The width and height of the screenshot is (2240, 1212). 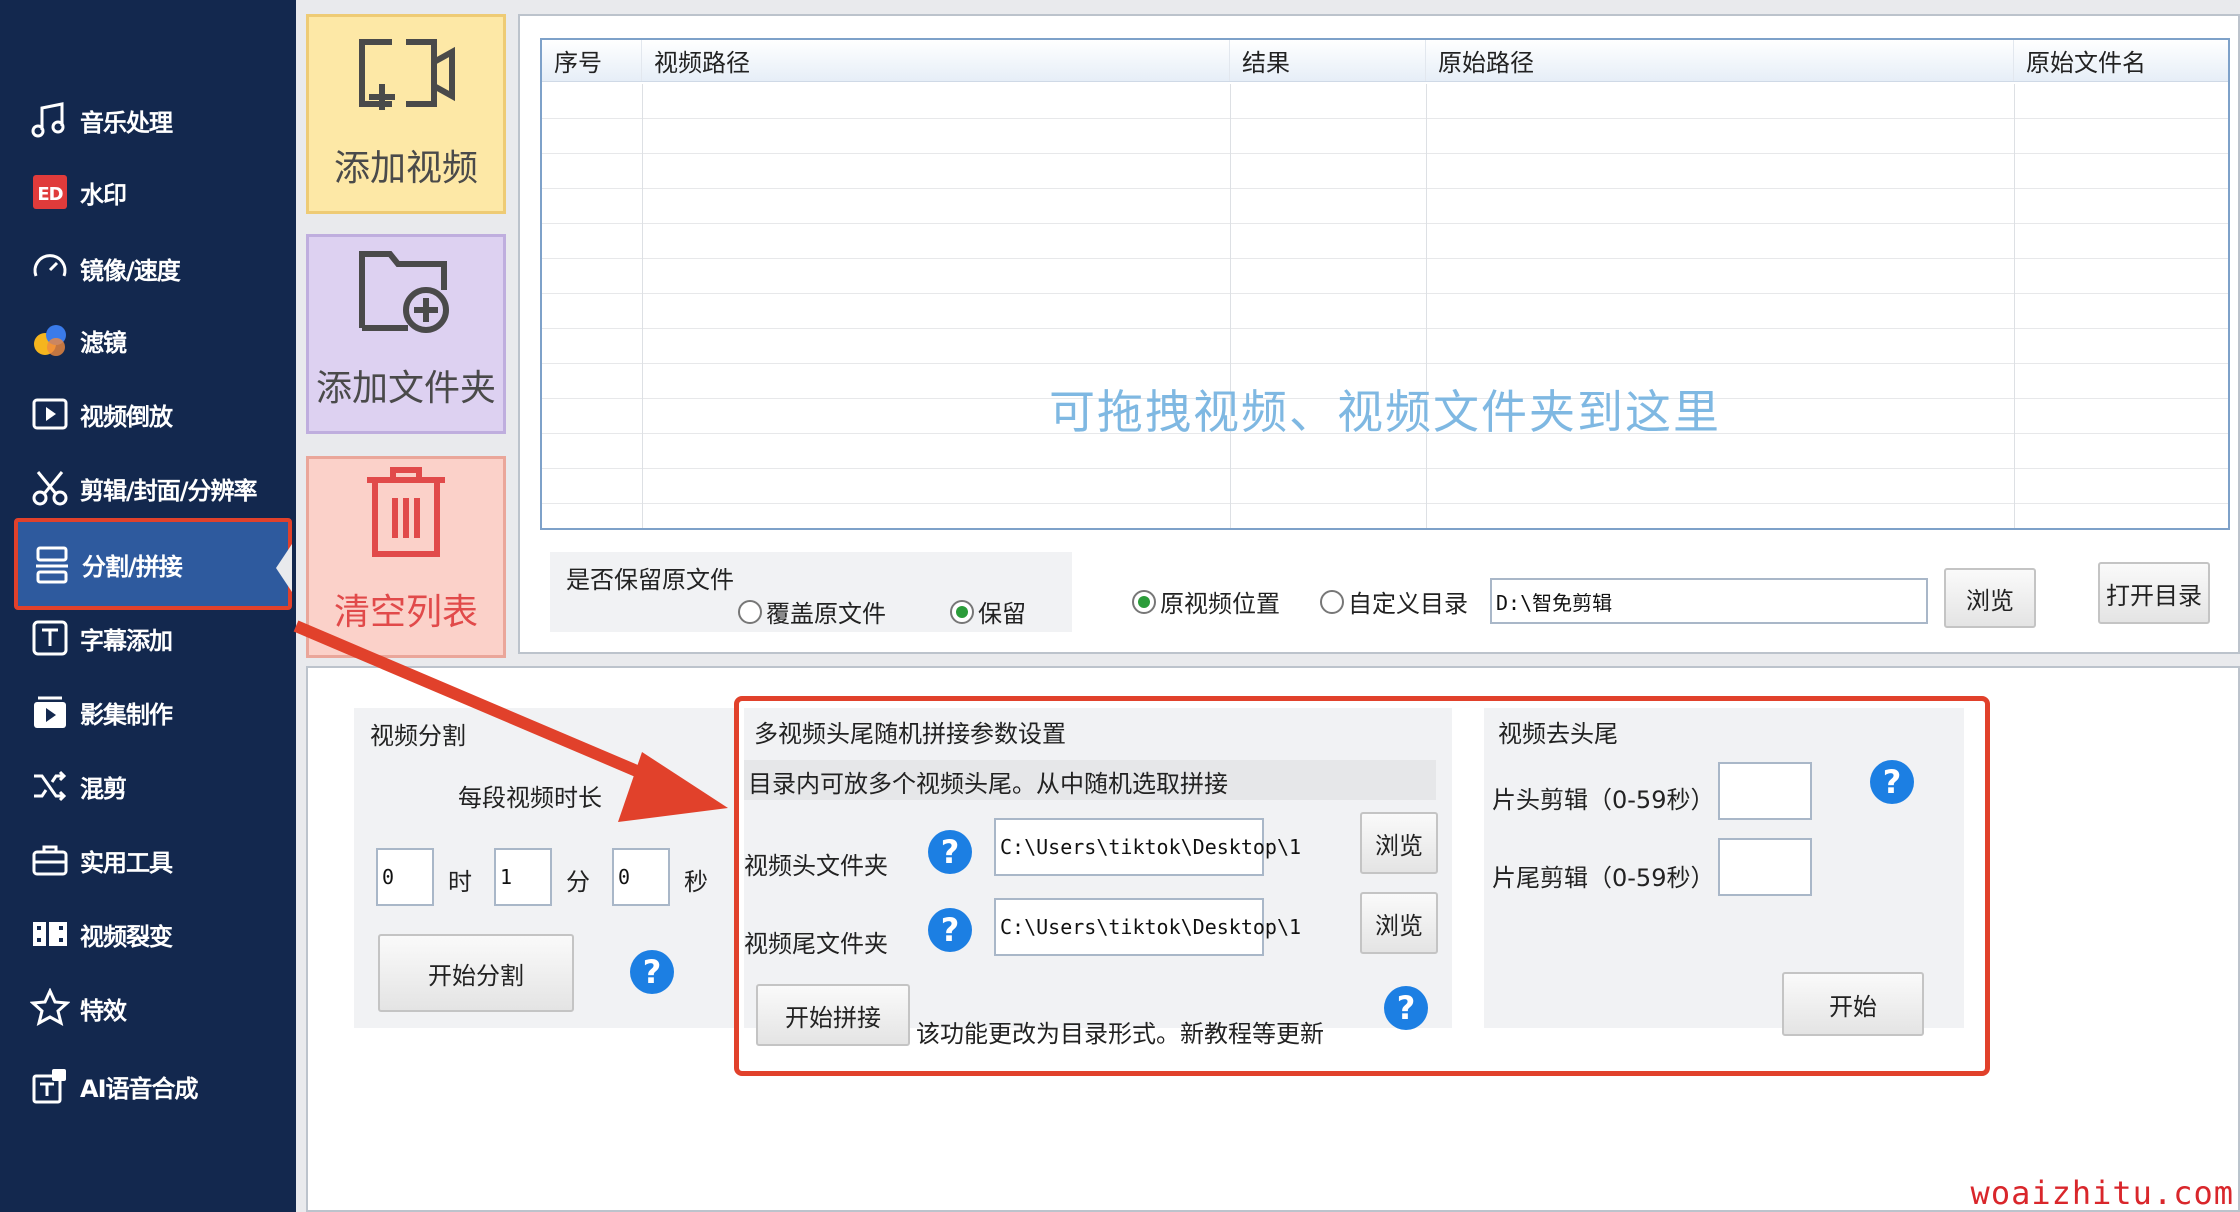 What do you see at coordinates (2102, 1193) in the screenshot?
I see `site-watermark: woaizhitu.com` at bounding box center [2102, 1193].